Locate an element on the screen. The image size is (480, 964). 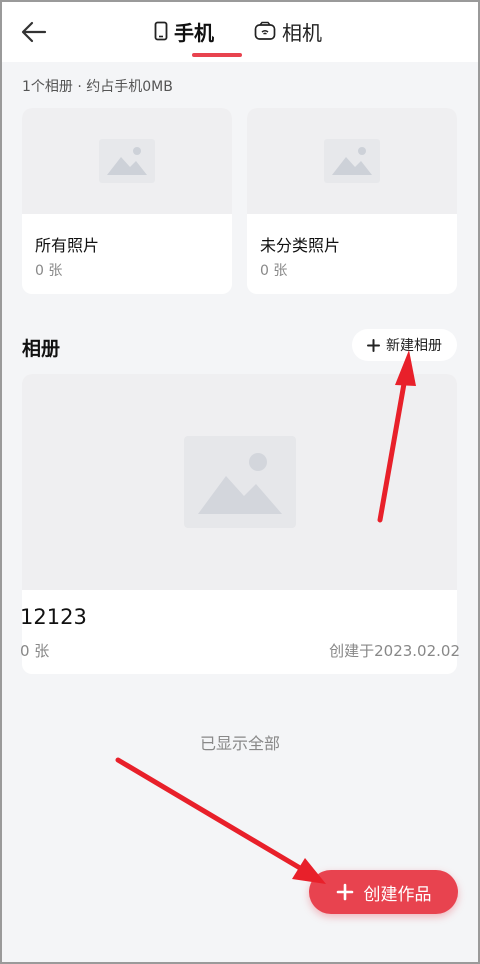
album-created-date: 创建于2023.02.02 is located at coordinates (394, 651).